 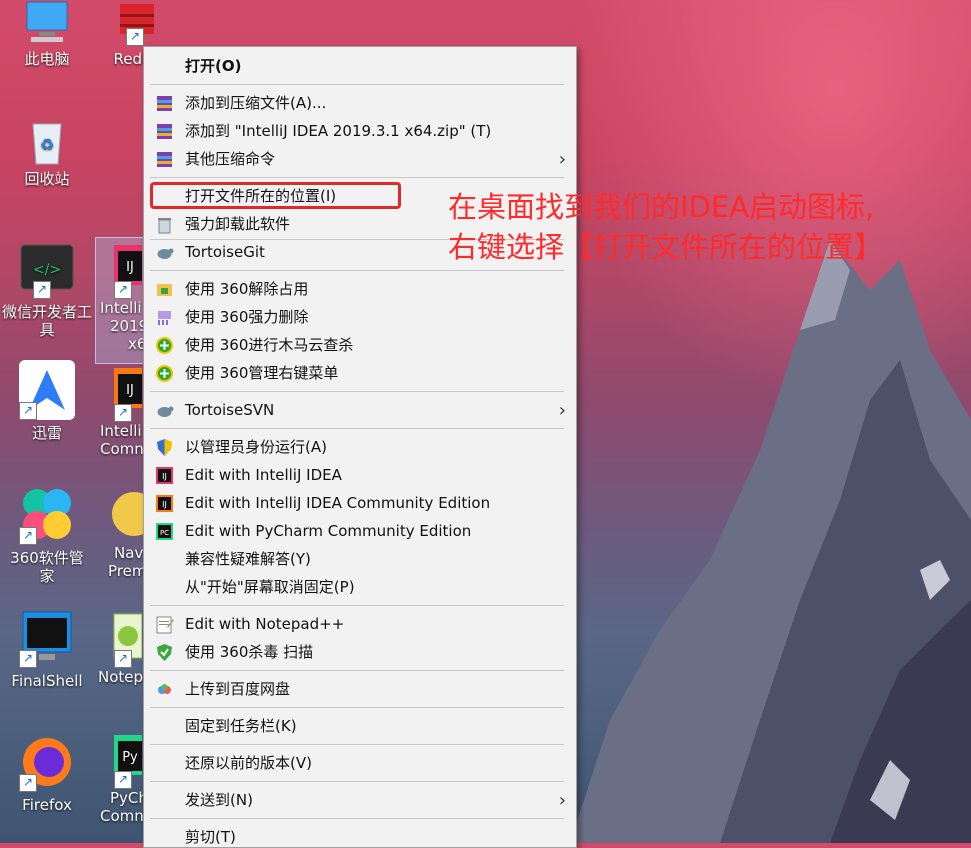 What do you see at coordinates (219, 800) in the screenshot?
I see `menu-item-label: 发送到(N)` at bounding box center [219, 800].